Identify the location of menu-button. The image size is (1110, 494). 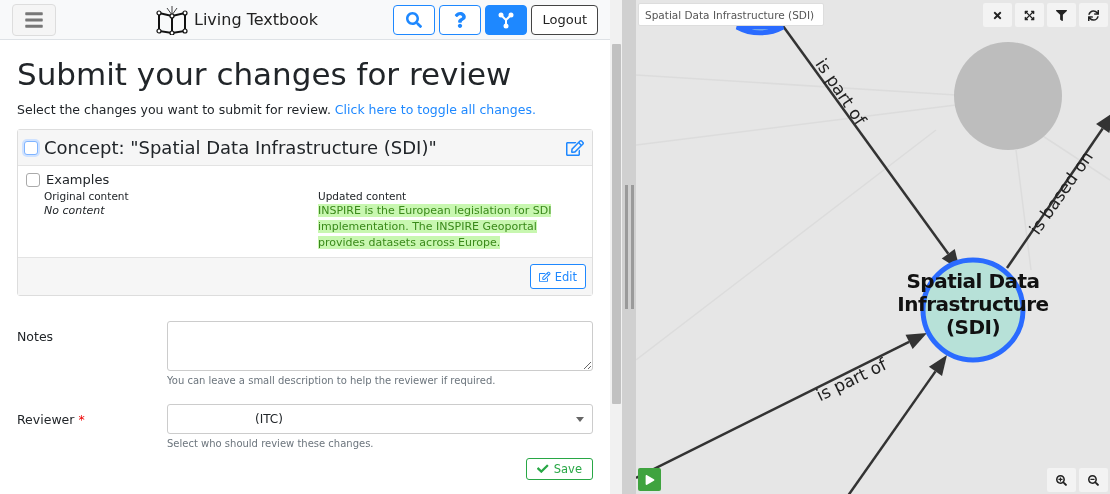
(34, 19).